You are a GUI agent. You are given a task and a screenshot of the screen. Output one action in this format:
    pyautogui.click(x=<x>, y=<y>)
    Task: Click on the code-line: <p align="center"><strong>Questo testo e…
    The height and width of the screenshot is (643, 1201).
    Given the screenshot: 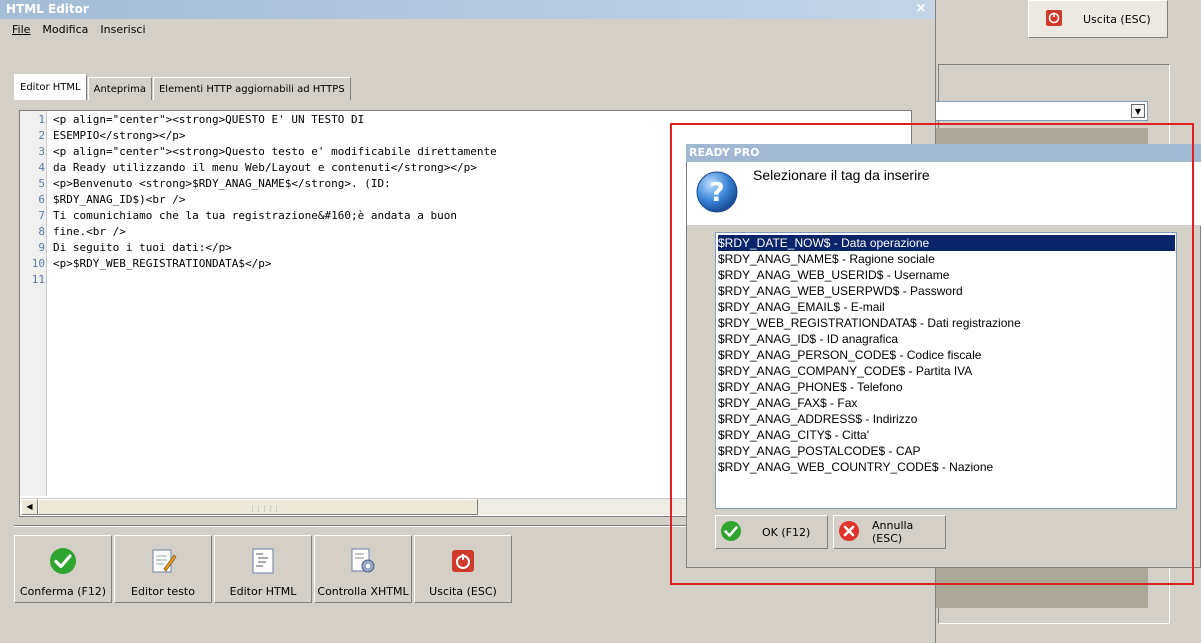 What is the action you would take?
    pyautogui.click(x=275, y=151)
    